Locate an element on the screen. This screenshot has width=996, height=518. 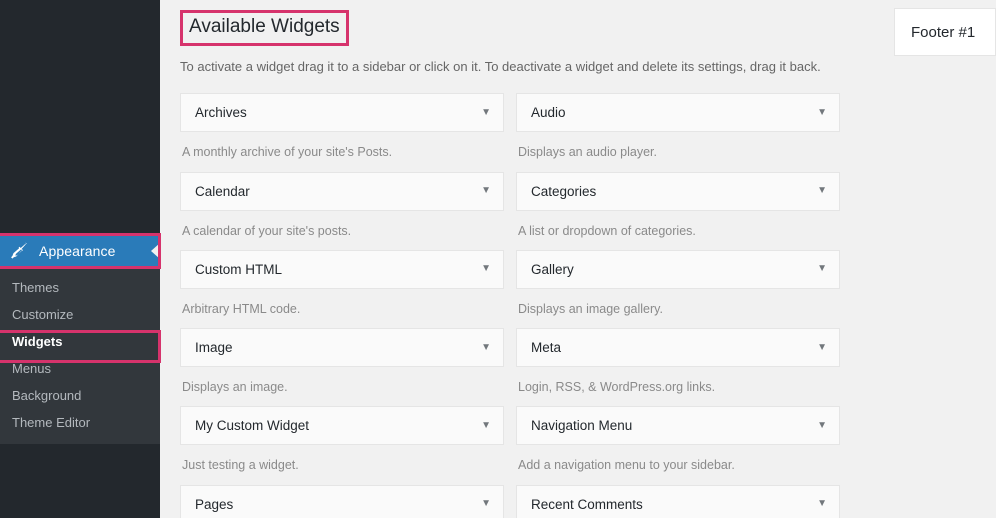
widget-title: Meta is located at coordinates (546, 347).